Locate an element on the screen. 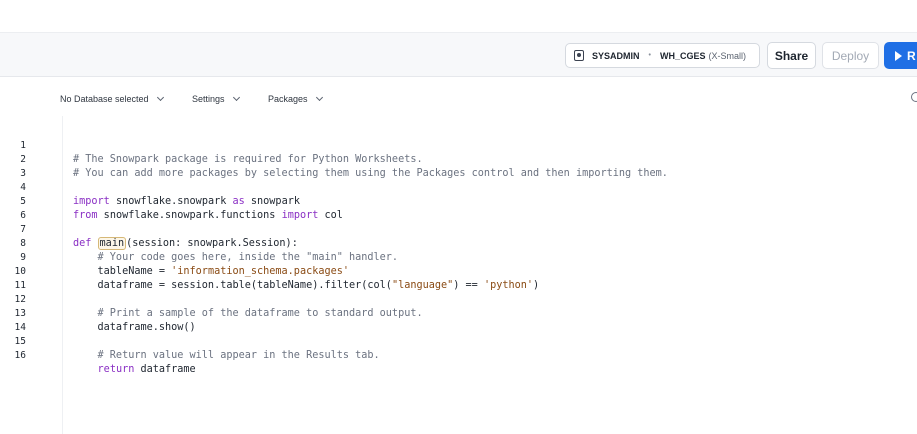 This screenshot has width=917, height=434. packages-dropdown: Packages is located at coordinates (295, 98).